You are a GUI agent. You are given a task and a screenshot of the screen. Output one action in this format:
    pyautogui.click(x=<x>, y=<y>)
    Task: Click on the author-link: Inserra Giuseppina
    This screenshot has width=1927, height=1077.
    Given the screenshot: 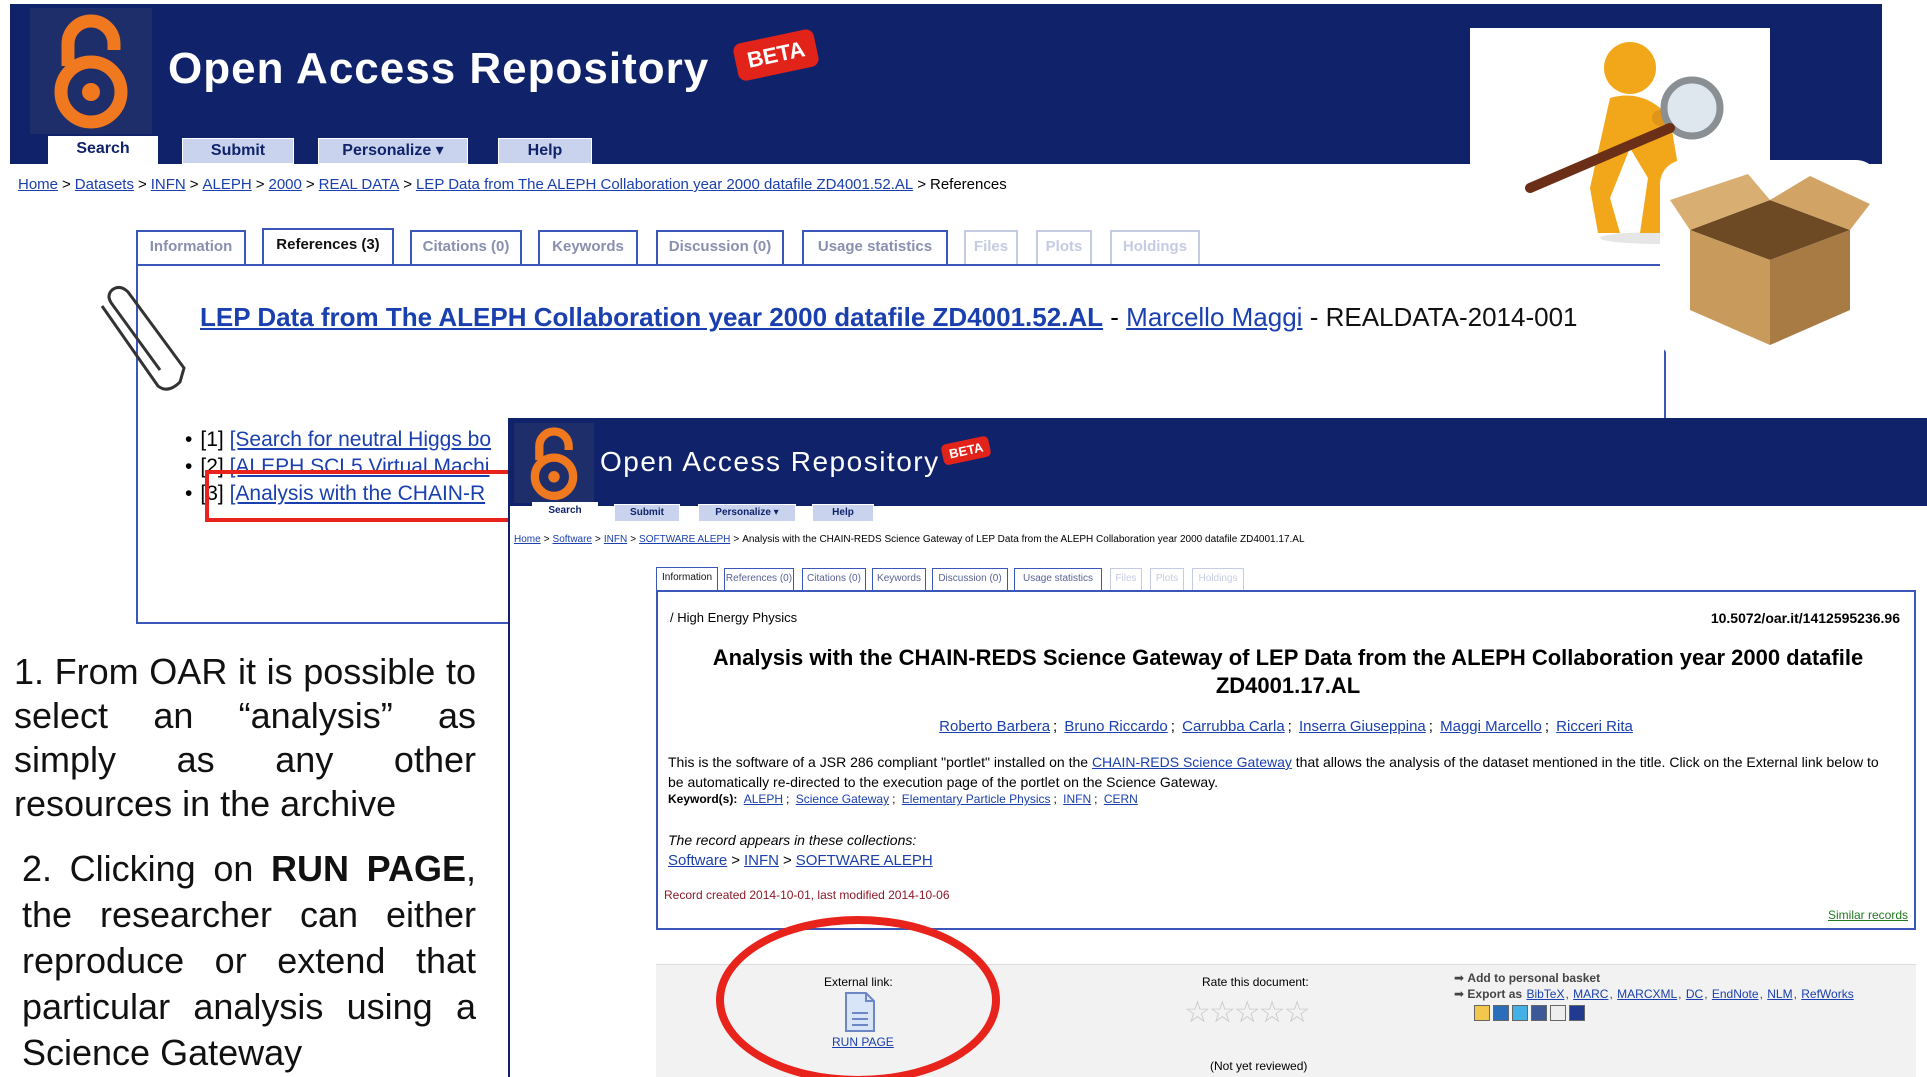 What is the action you would take?
    pyautogui.click(x=1362, y=726)
    